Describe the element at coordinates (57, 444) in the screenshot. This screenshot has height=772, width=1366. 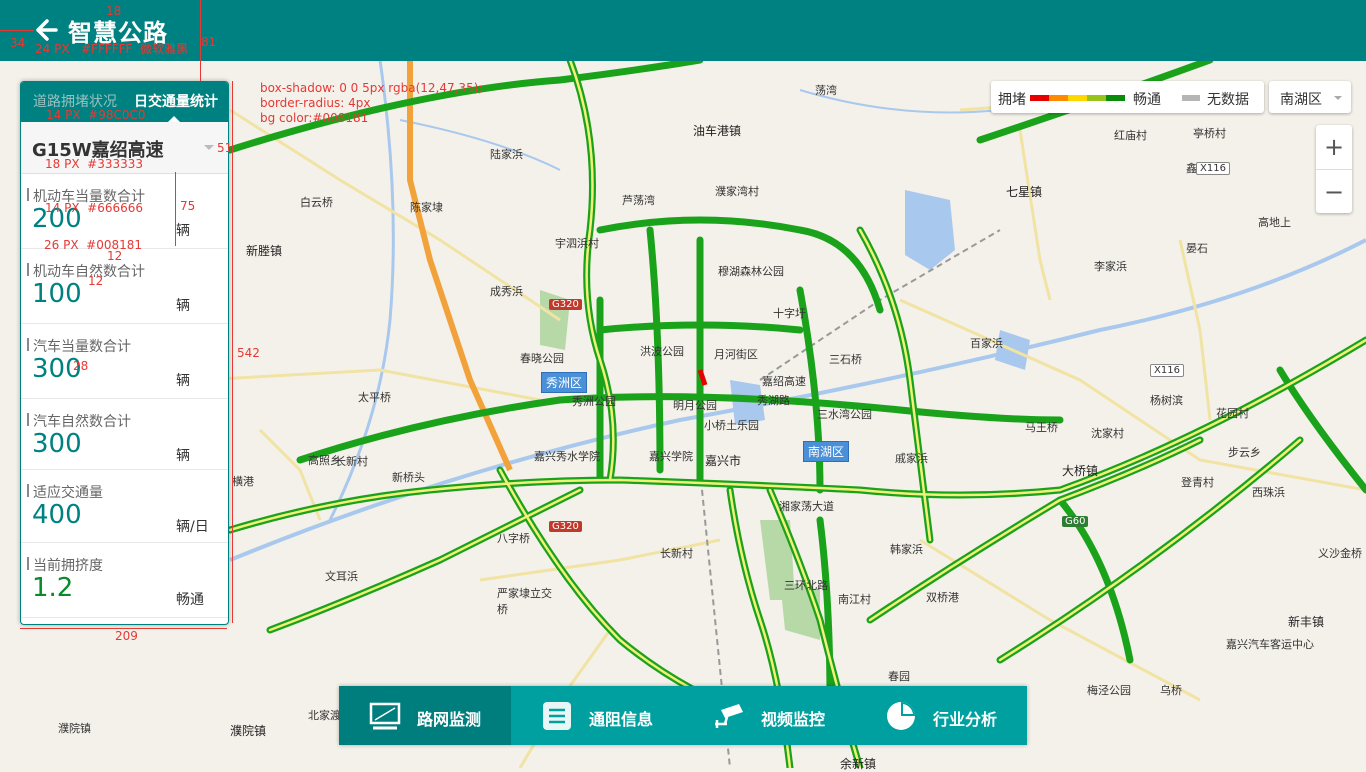
I see `stat-value: 300` at that location.